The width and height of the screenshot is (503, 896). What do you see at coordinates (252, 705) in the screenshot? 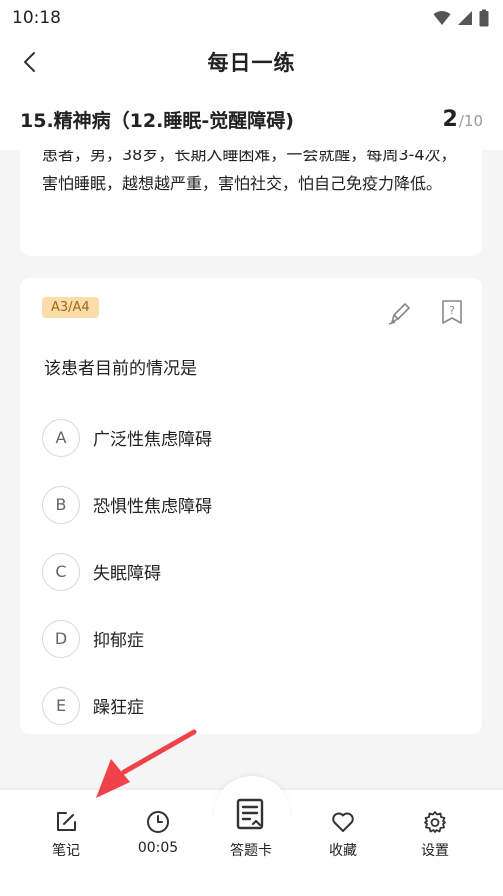
I see `option-e: E 躁狂症` at bounding box center [252, 705].